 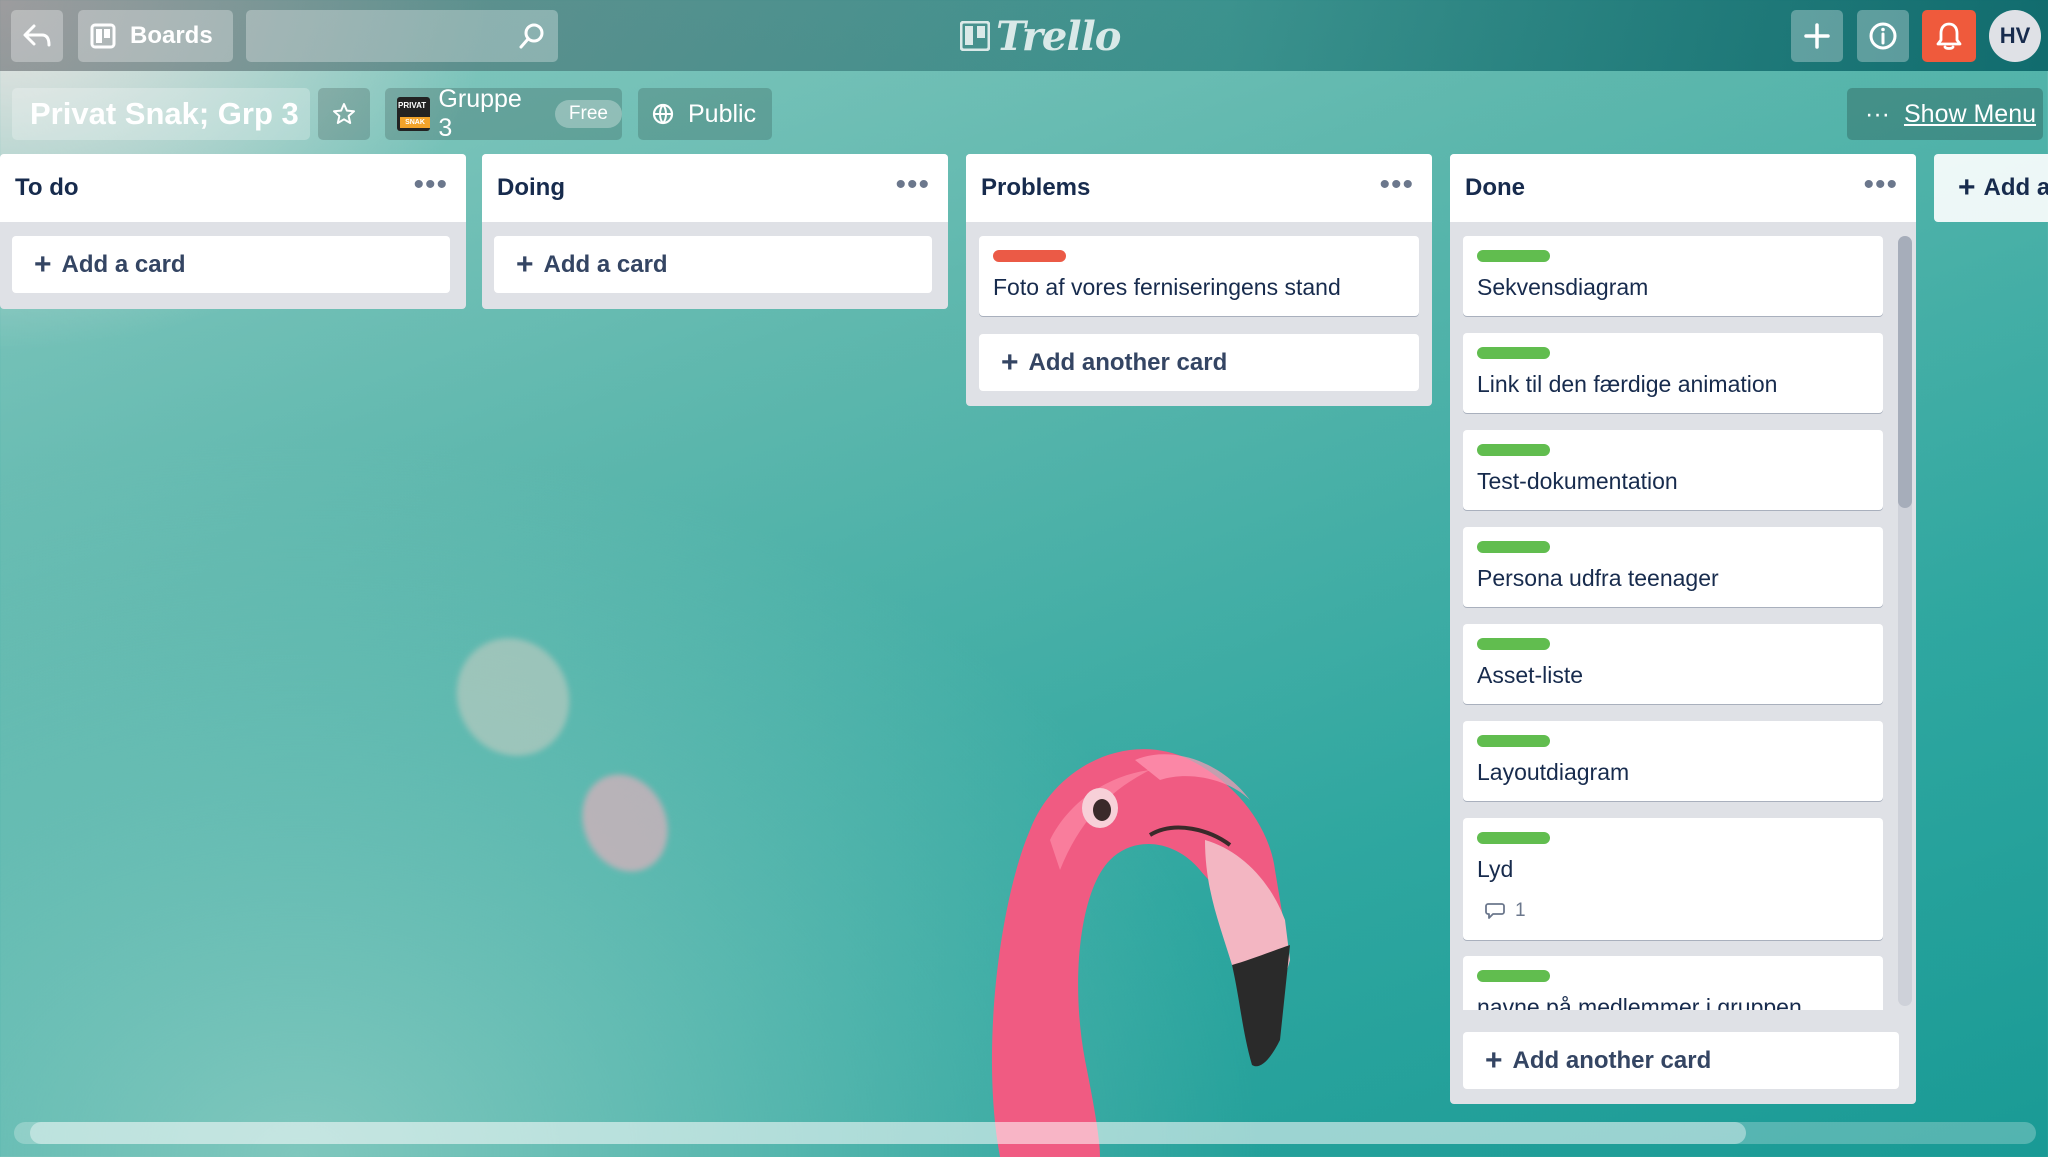 I want to click on show-menu-label: Show Menu, so click(x=1970, y=113).